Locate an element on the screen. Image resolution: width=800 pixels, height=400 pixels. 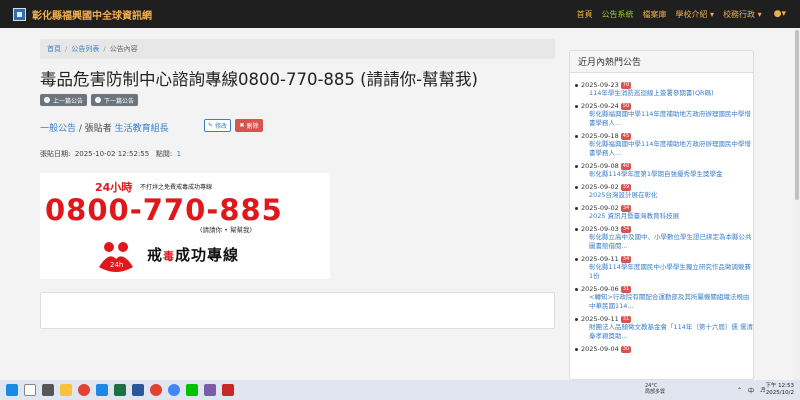
clock: 下午 12:53 2025/10/2 is located at coordinates (779, 390).